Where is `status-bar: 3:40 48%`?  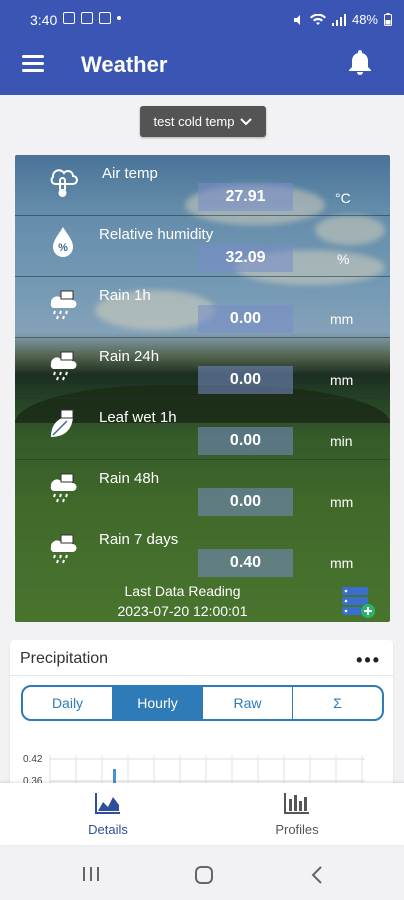 status-bar: 3:40 48% is located at coordinates (202, 20).